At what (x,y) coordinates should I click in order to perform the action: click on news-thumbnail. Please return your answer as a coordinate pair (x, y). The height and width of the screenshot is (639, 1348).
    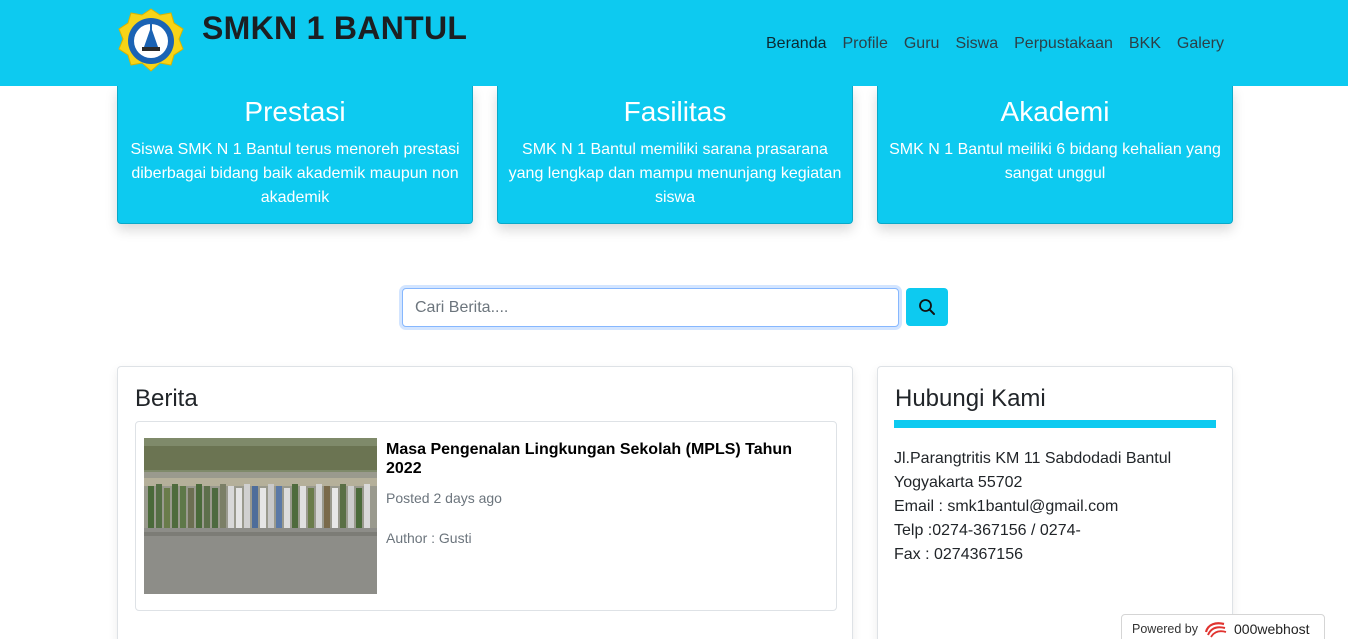
    Looking at the image, I should click on (260, 516).